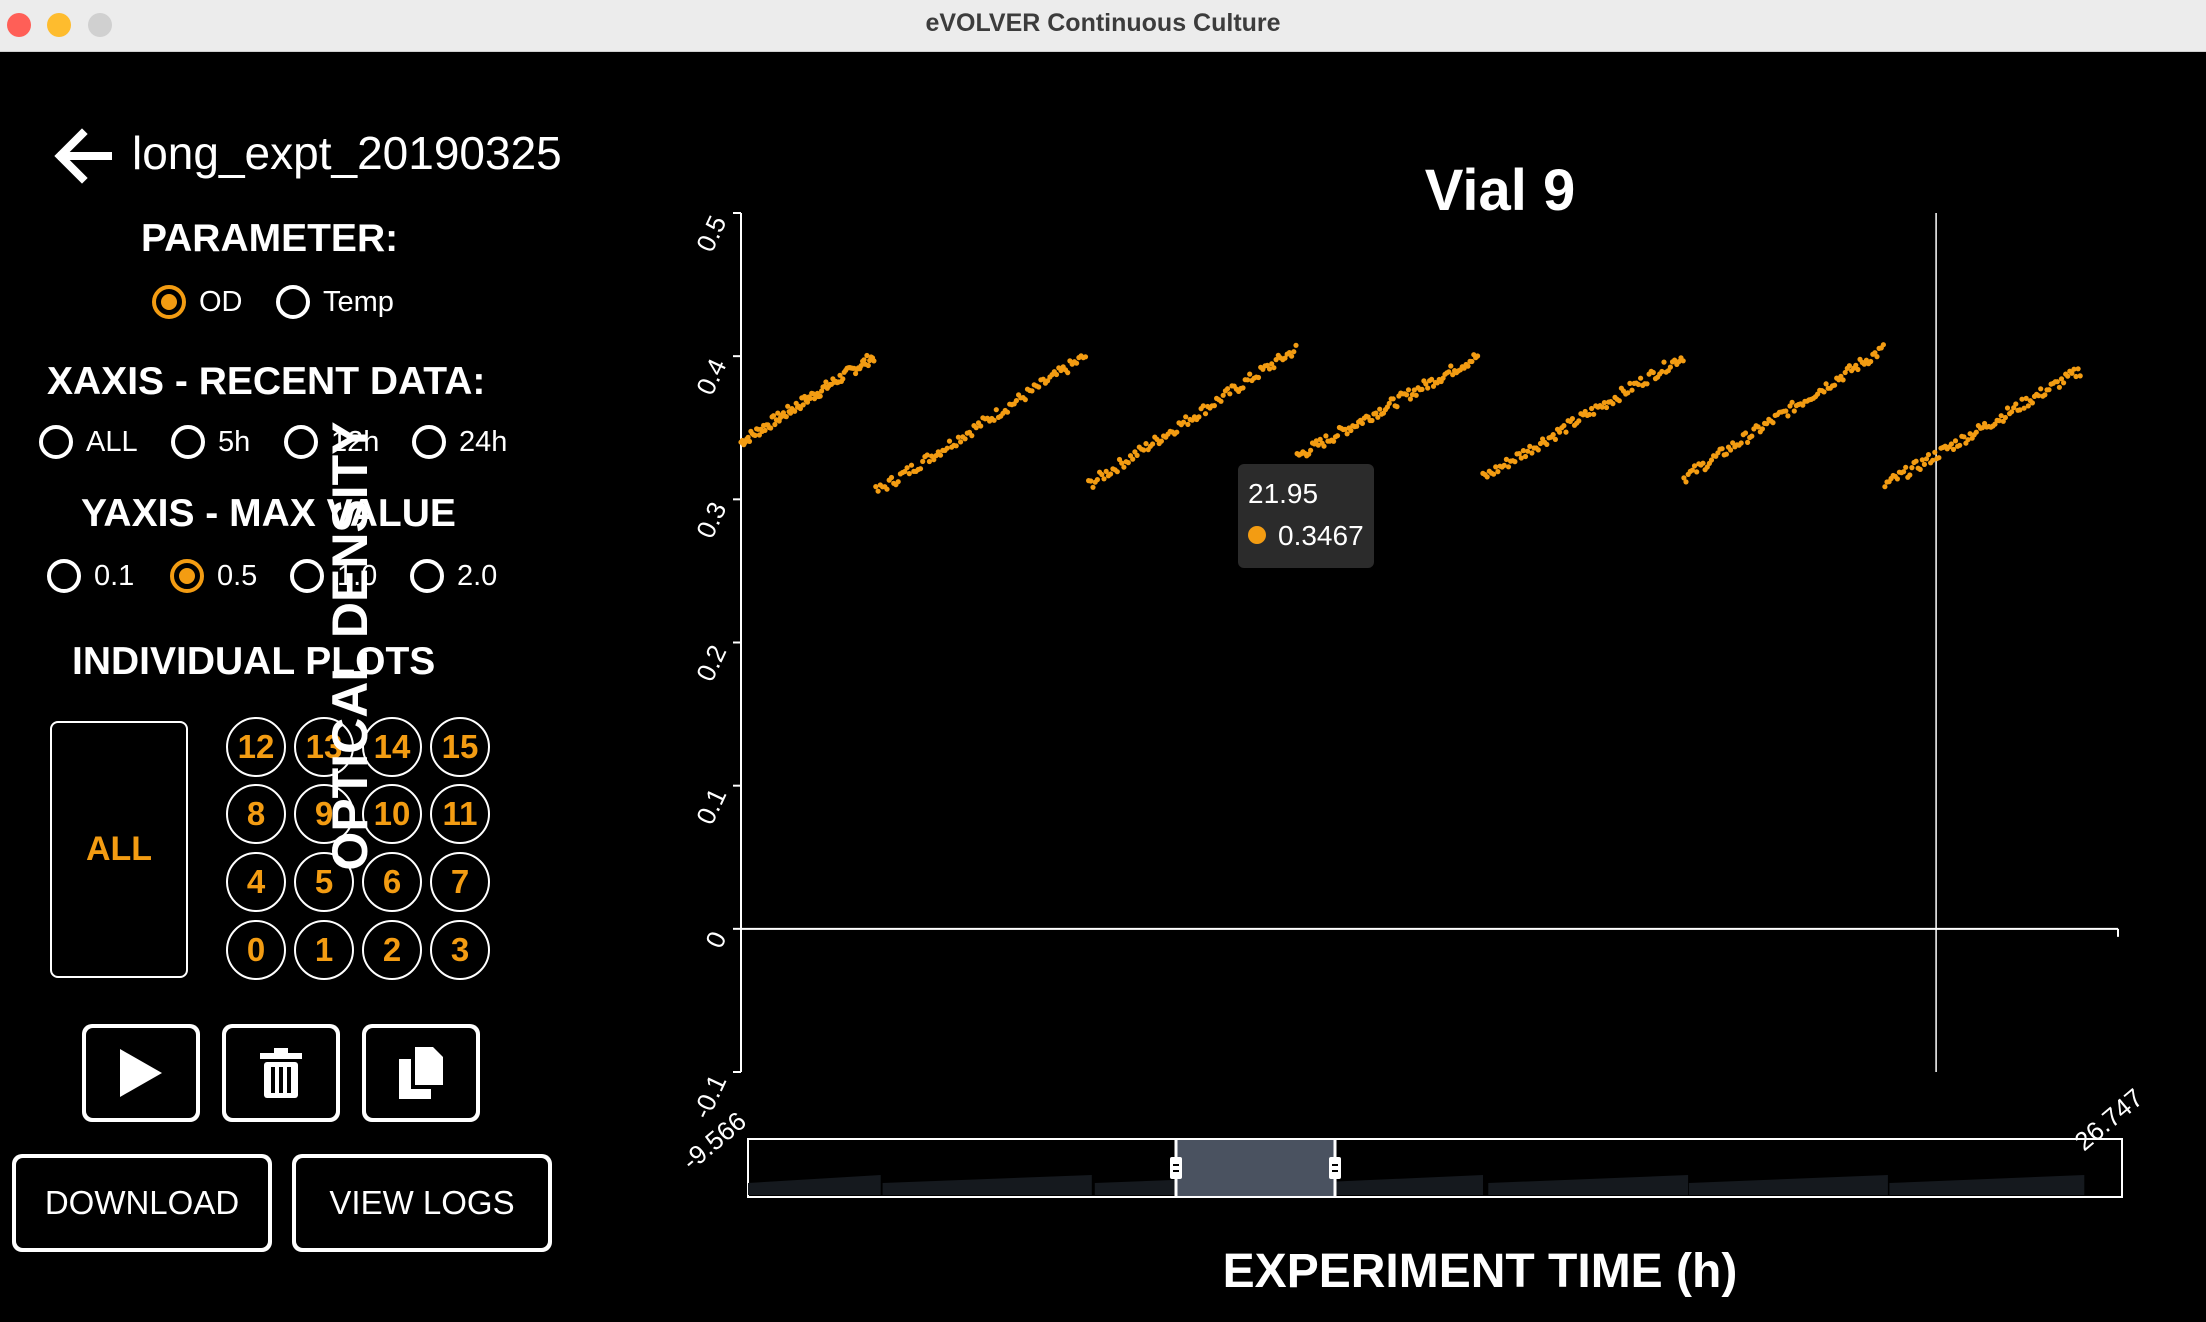  What do you see at coordinates (1321, 535) in the screenshot?
I see `tooltip-y-value: 0.3467` at bounding box center [1321, 535].